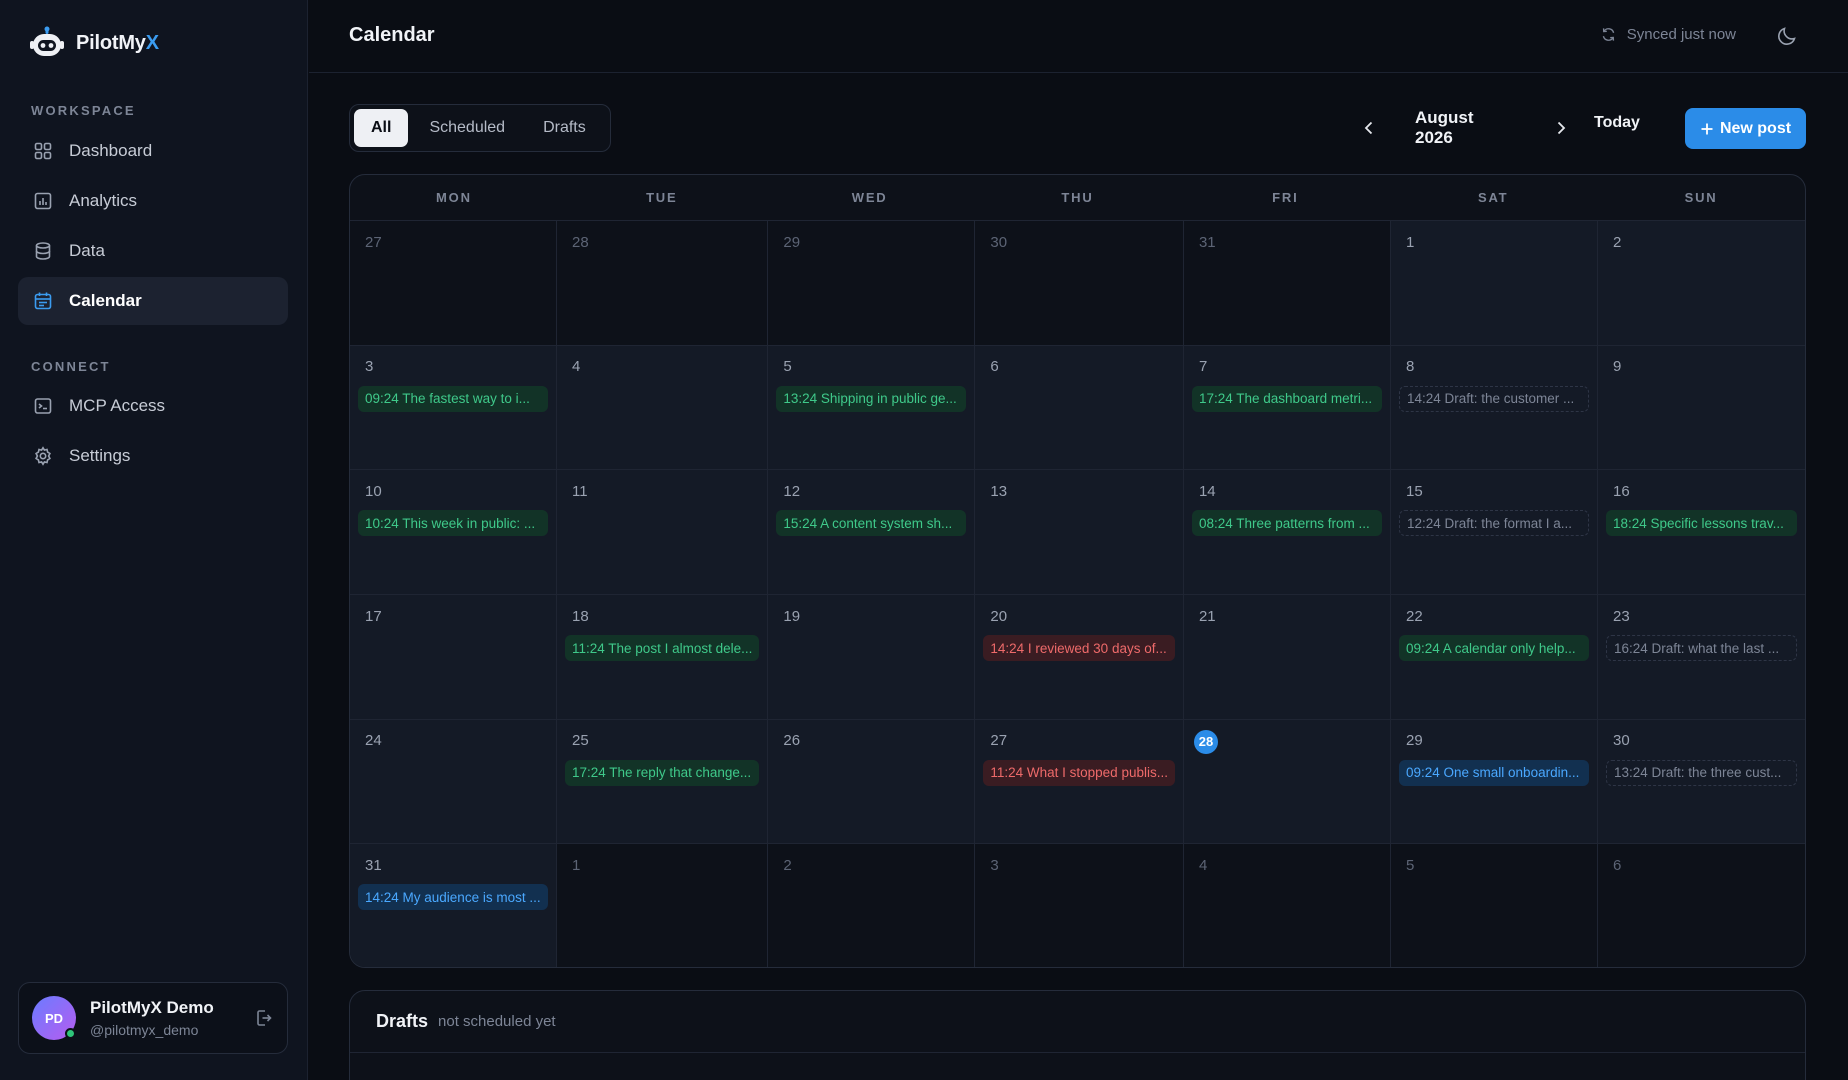 The image size is (1848, 1080). Describe the element at coordinates (1079, 905) in the screenshot. I see `calendar-day: 3` at that location.